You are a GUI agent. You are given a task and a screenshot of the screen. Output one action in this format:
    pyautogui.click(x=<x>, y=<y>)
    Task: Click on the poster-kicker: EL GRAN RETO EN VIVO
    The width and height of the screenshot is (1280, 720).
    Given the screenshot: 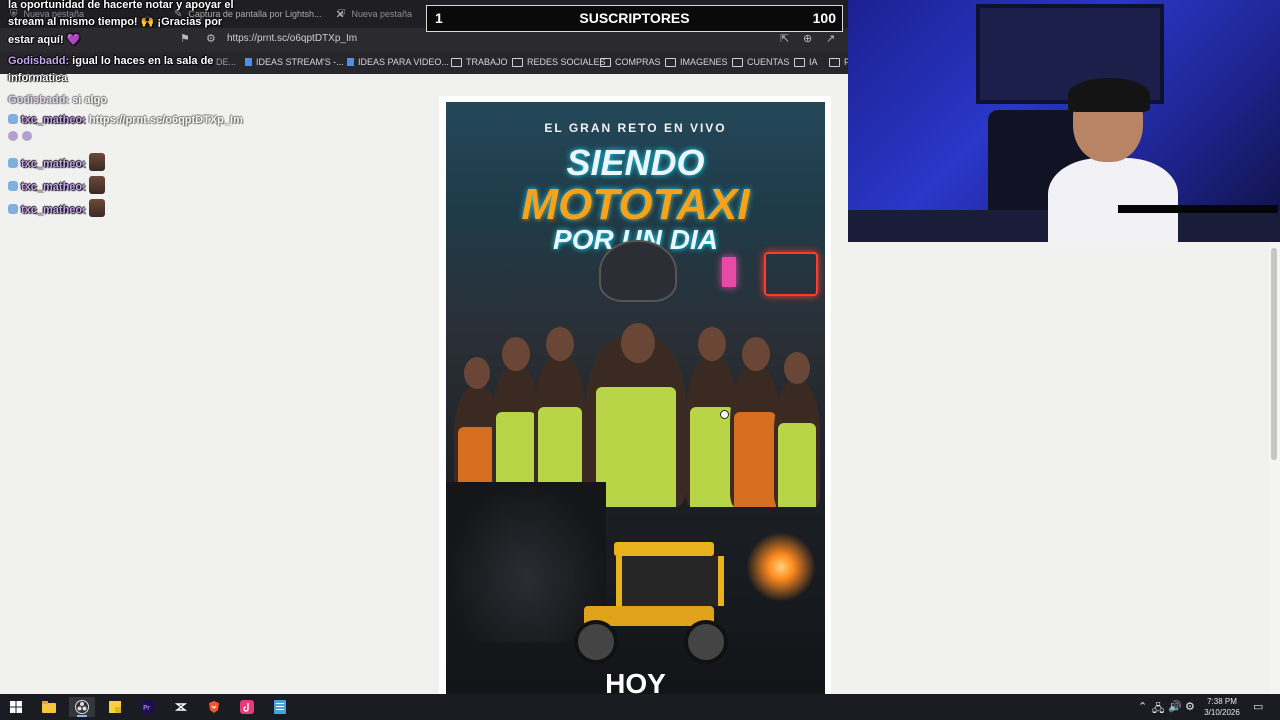 What is the action you would take?
    pyautogui.click(x=635, y=128)
    